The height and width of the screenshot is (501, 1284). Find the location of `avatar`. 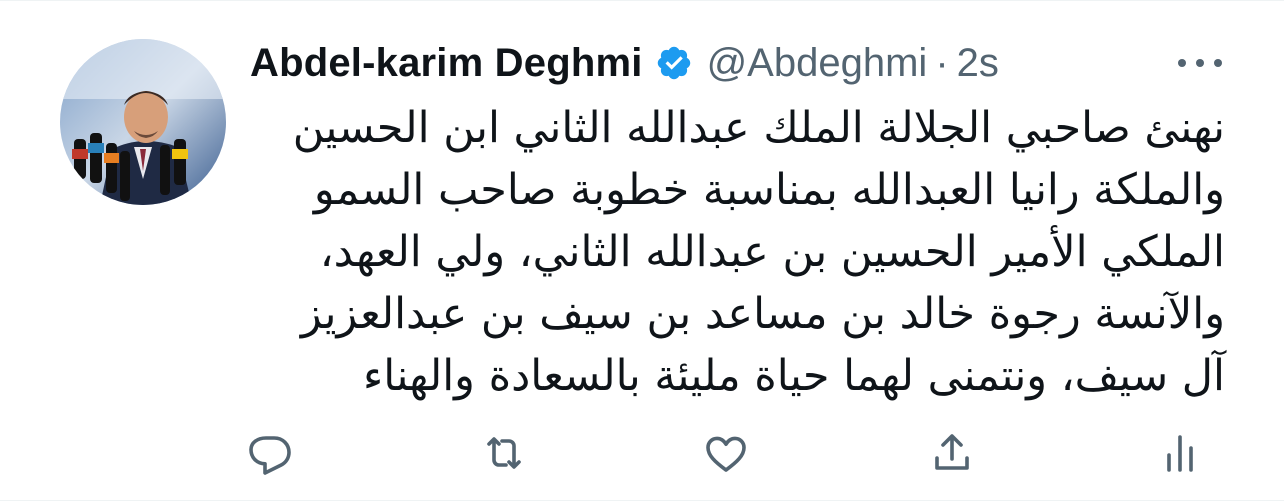

avatar is located at coordinates (143, 122).